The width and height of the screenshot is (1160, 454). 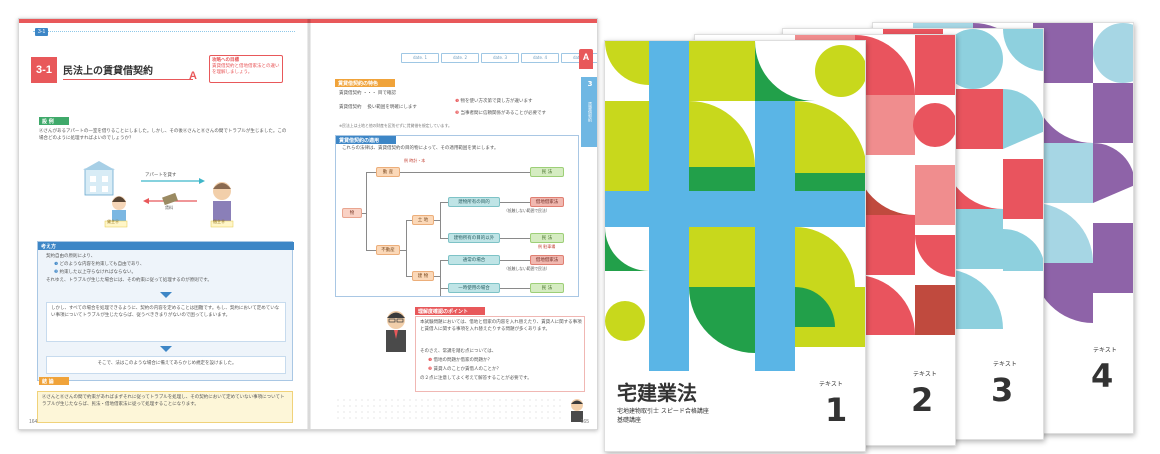 I want to click on tree-law-civil: 民 法, so click(x=547, y=172).